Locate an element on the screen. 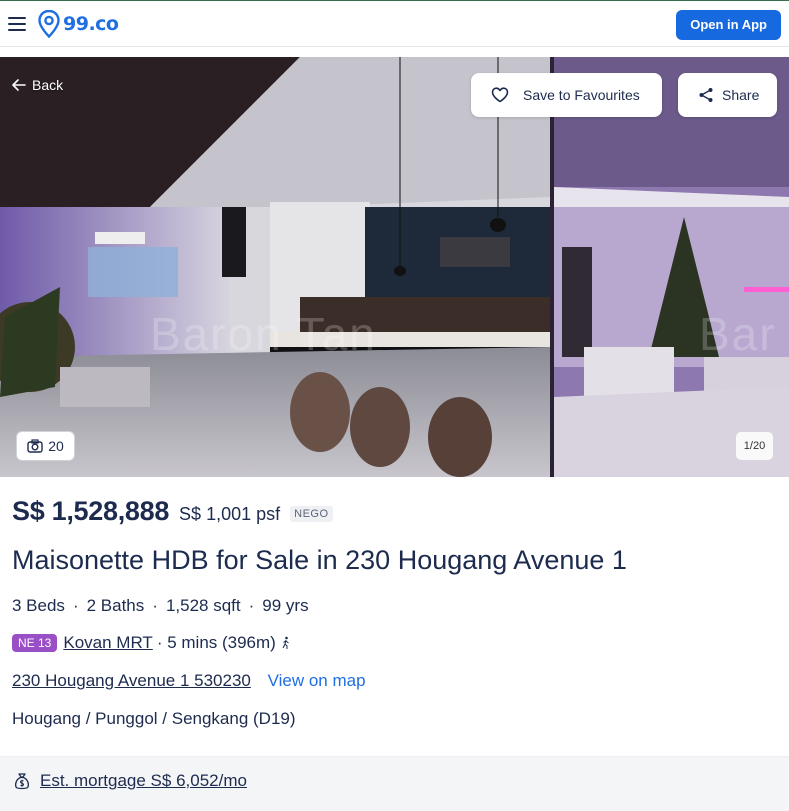  district-label: Hougang / Punggol / Sengkang (D19) is located at coordinates (154, 718).